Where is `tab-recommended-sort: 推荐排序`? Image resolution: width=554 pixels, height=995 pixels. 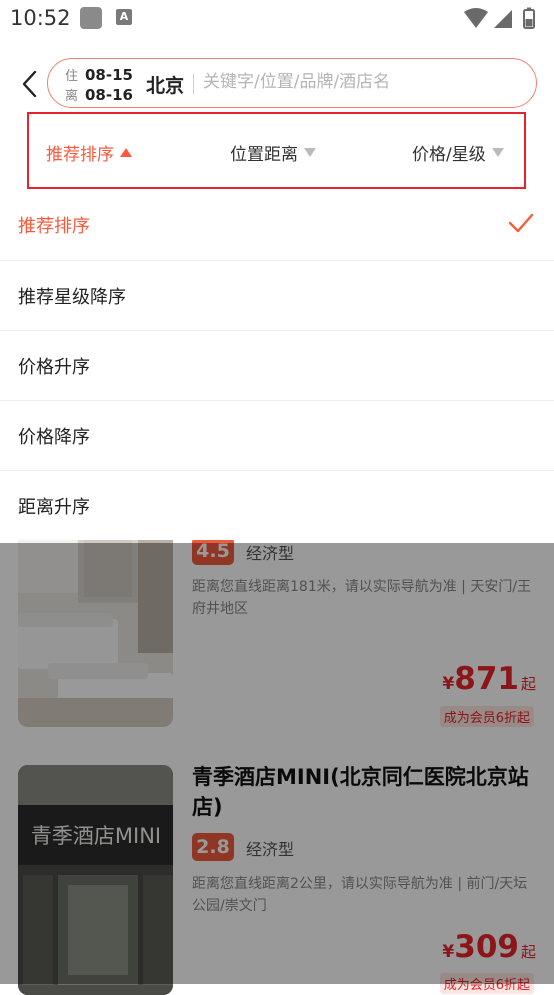 tab-recommended-sort: 推荐排序 is located at coordinates (89, 152).